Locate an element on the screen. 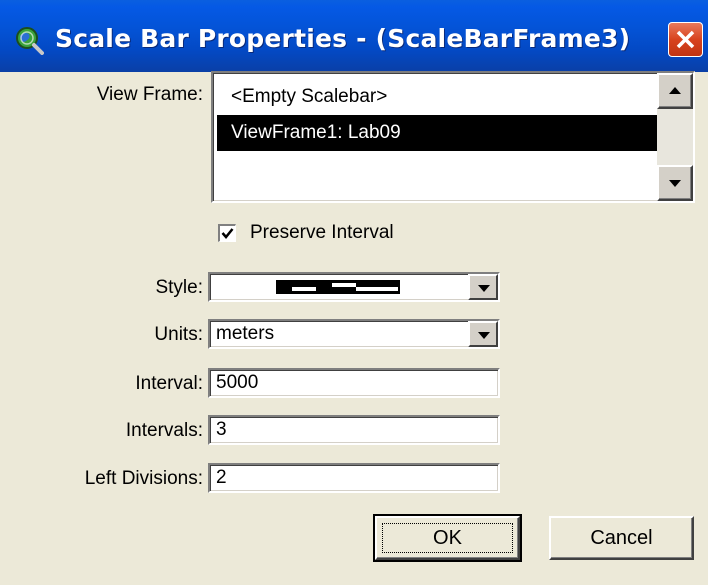 This screenshot has height=585, width=708. left-divisions-value: 2 is located at coordinates (221, 477).